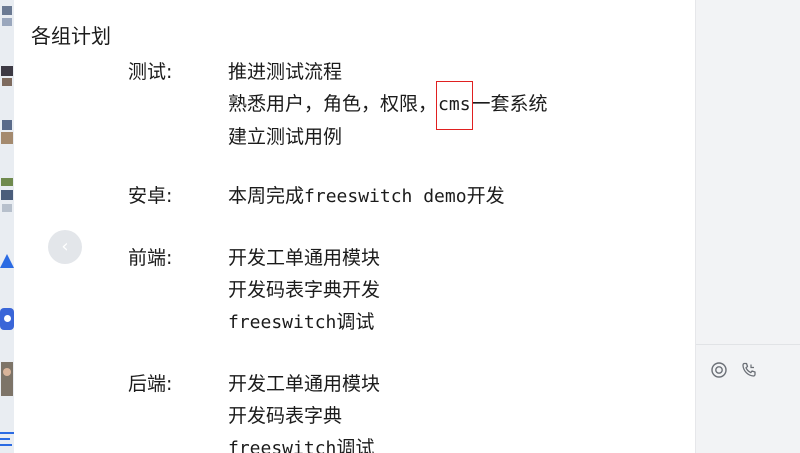  What do you see at coordinates (454, 105) in the screenshot?
I see `highlighted-text: cms` at bounding box center [454, 105].